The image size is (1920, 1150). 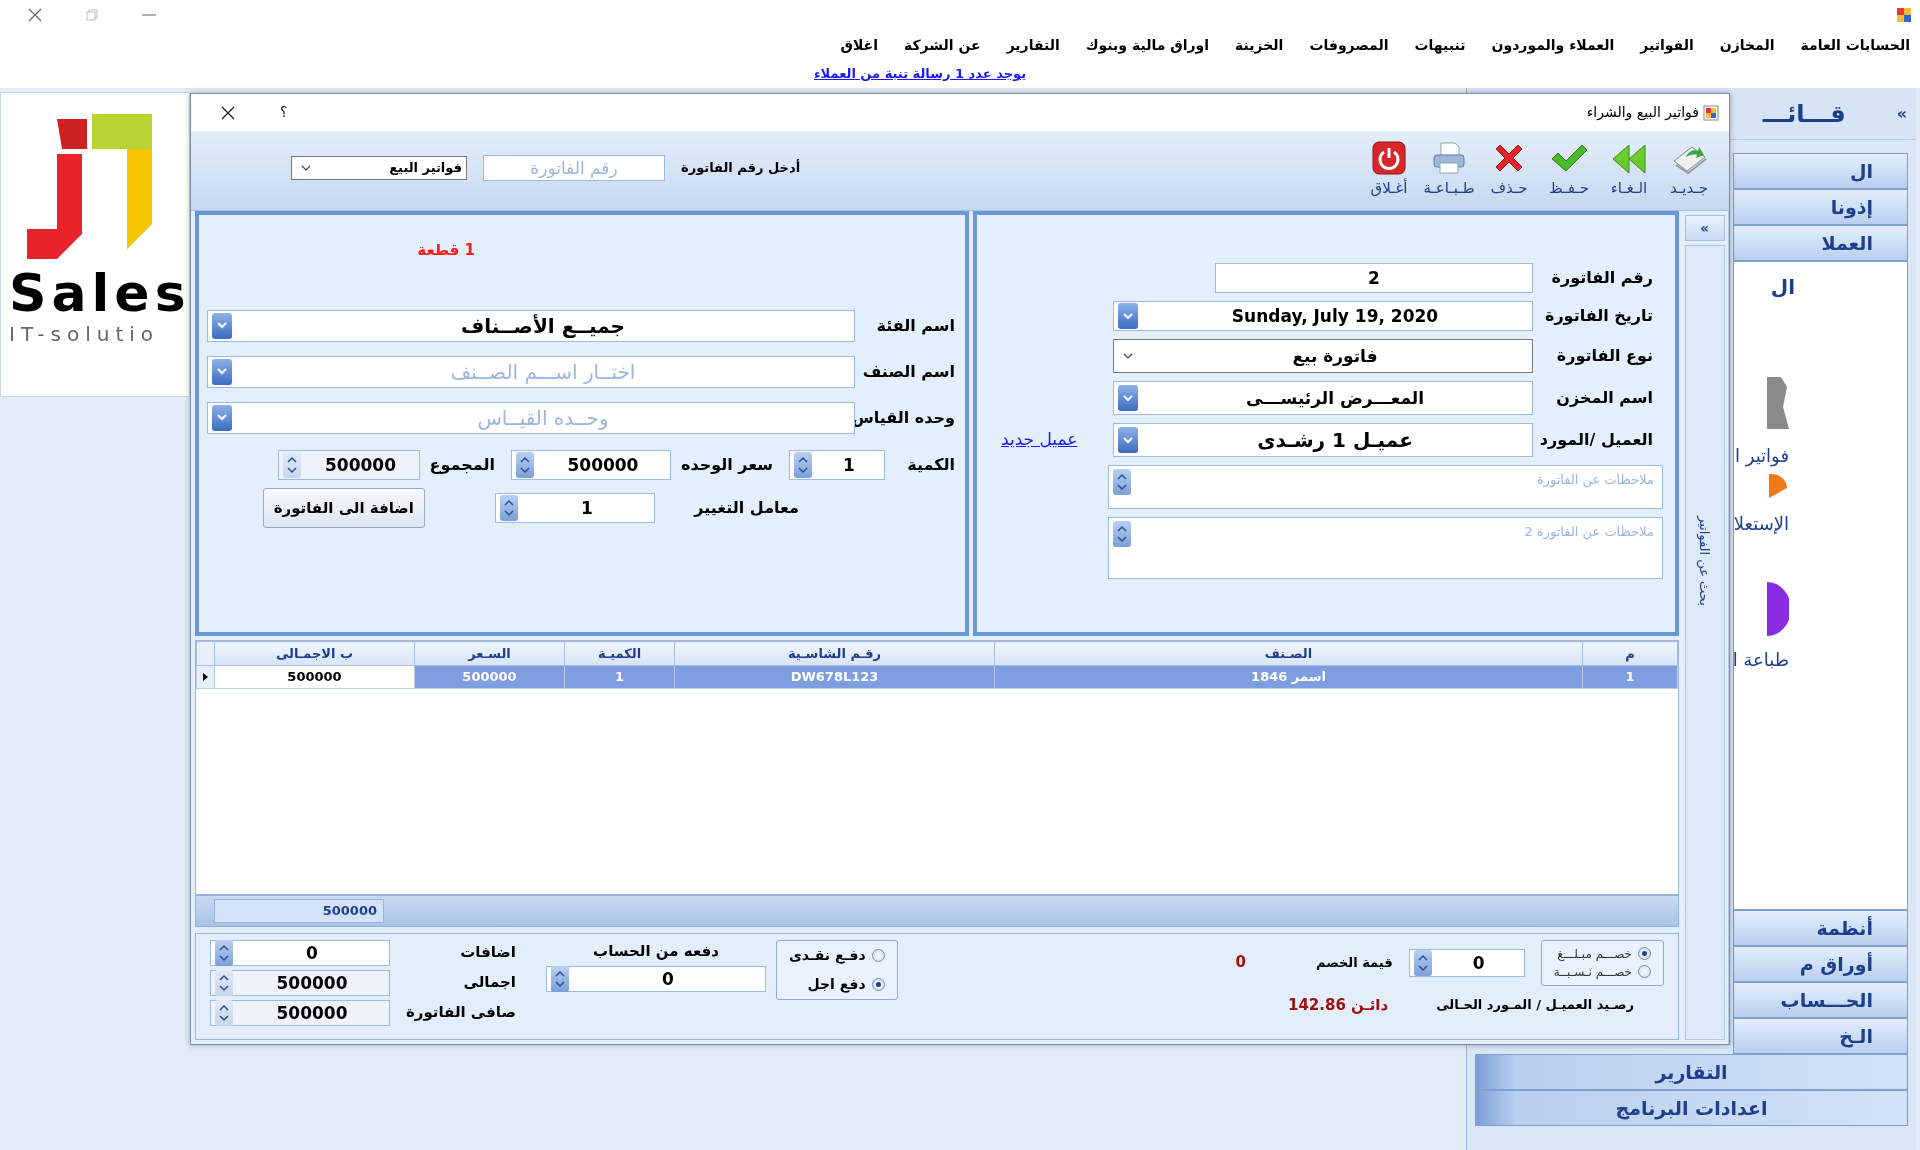 I want to click on sidebar-section: اعدادات البرنامج, so click(x=1691, y=1108).